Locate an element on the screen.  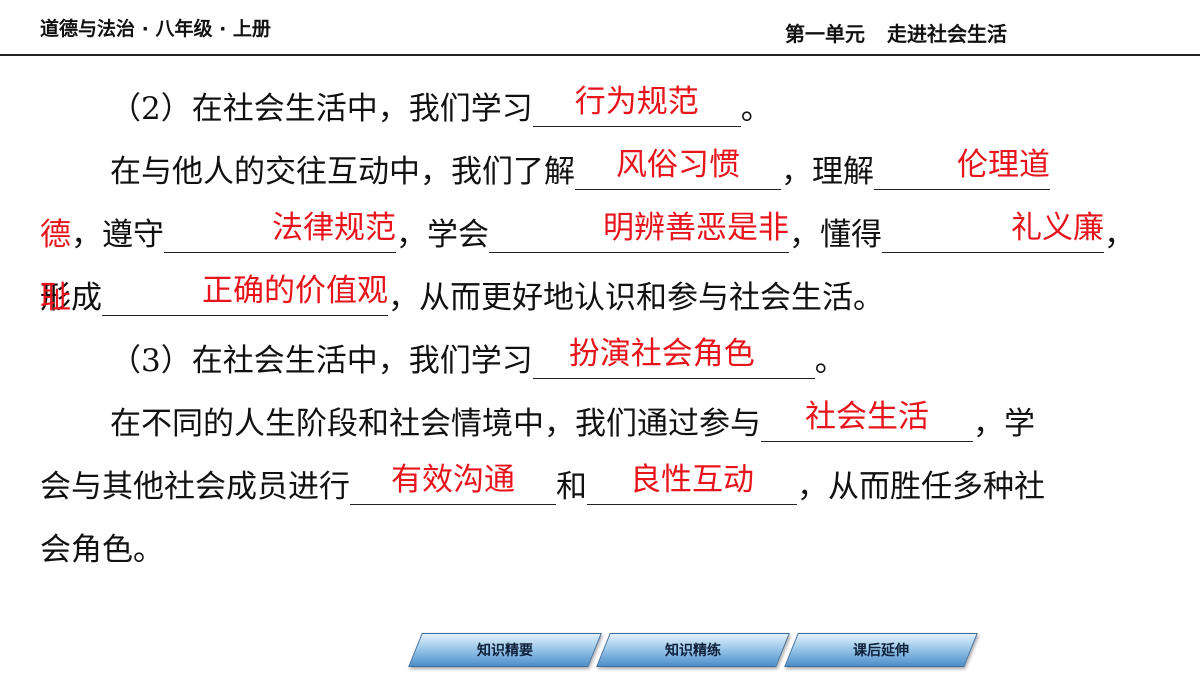
blank-3: 伦理道 is located at coordinates (962, 168).